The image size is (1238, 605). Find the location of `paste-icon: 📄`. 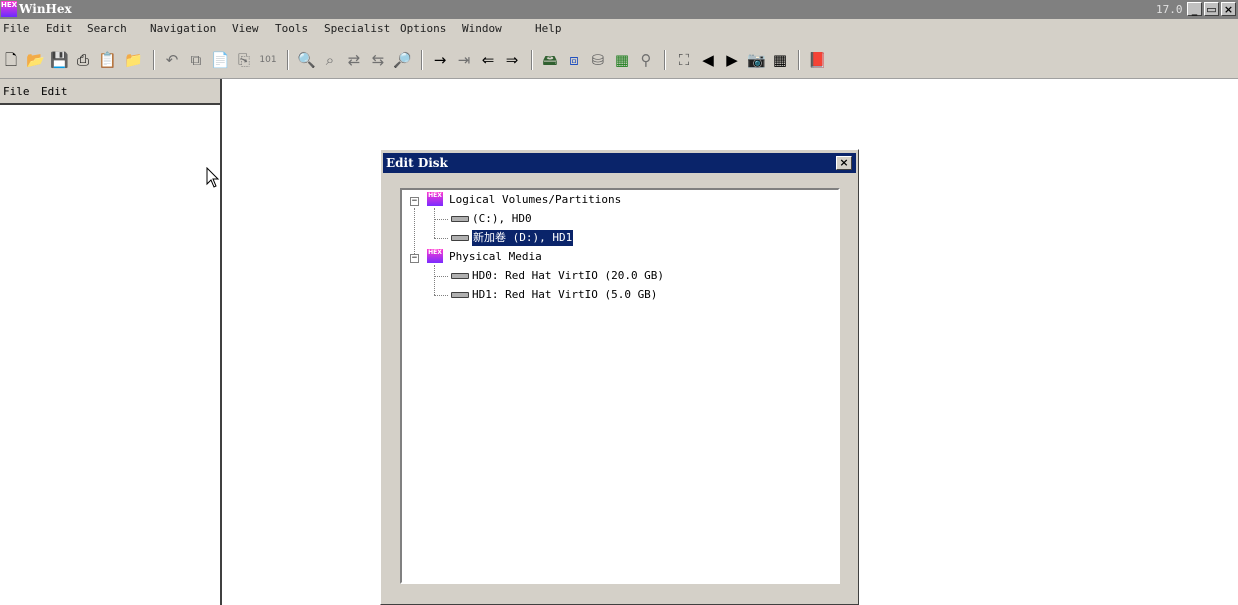

paste-icon: 📄 is located at coordinates (220, 60).